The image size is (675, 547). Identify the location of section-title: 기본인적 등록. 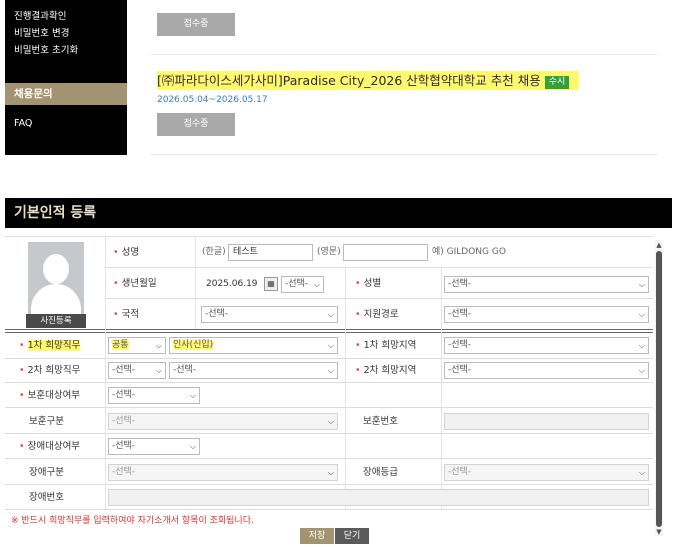
(338, 213).